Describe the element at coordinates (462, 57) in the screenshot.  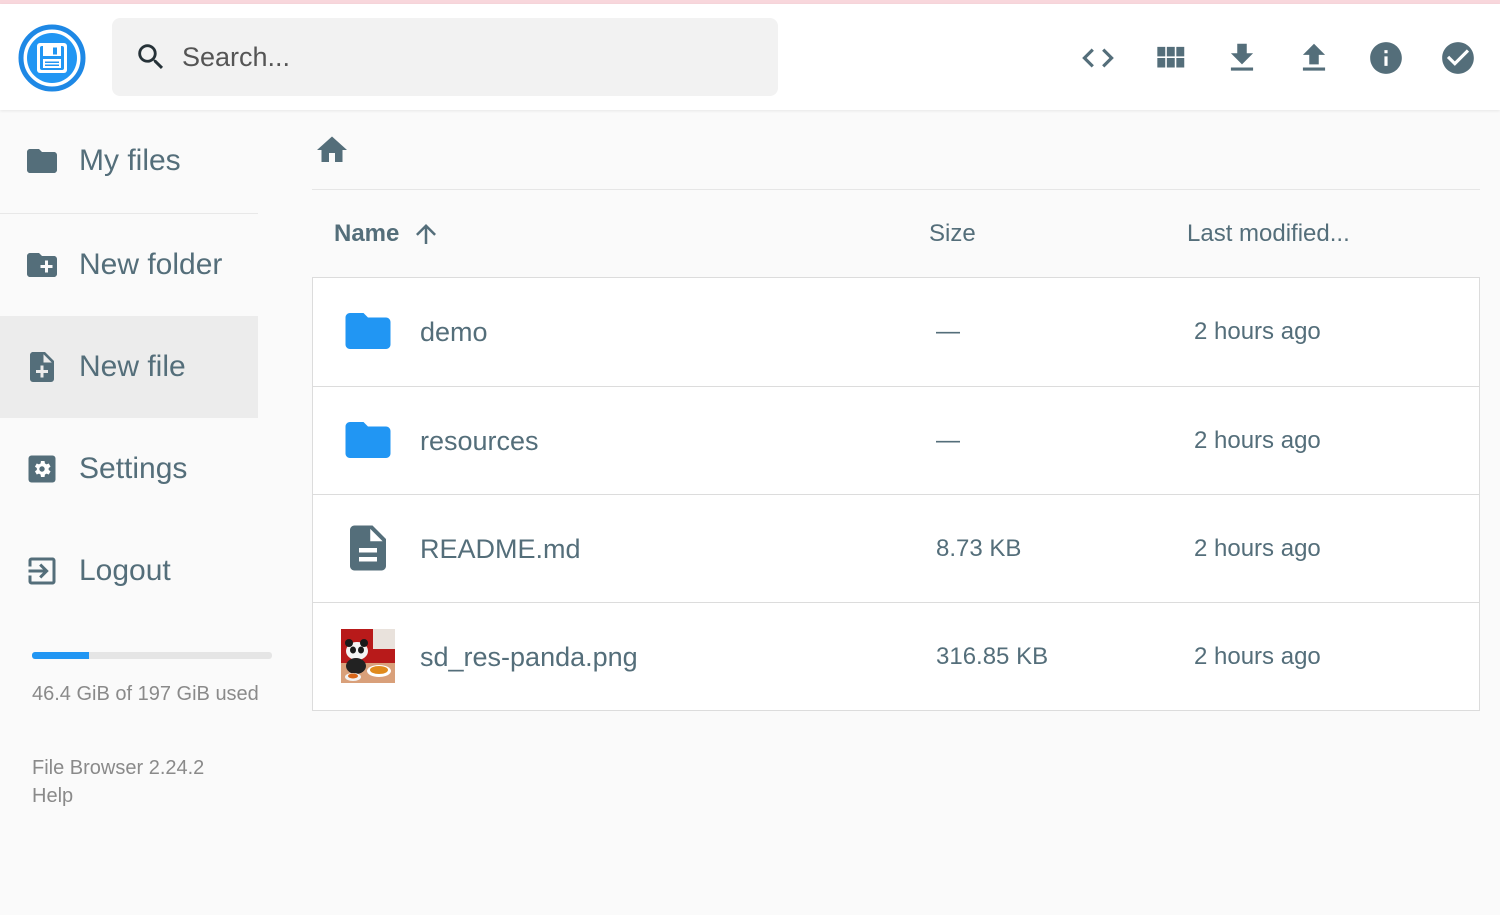
I see `search-input` at that location.